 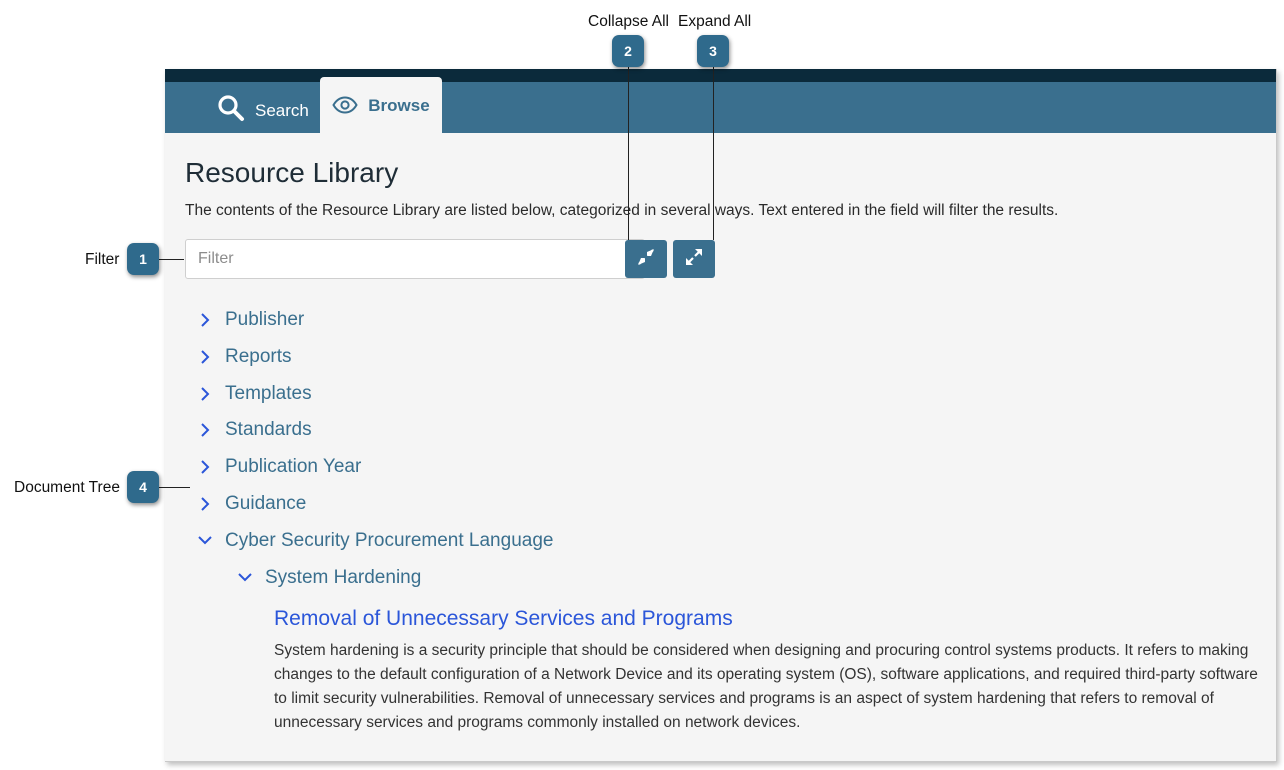 I want to click on filter-input, so click(x=415, y=259).